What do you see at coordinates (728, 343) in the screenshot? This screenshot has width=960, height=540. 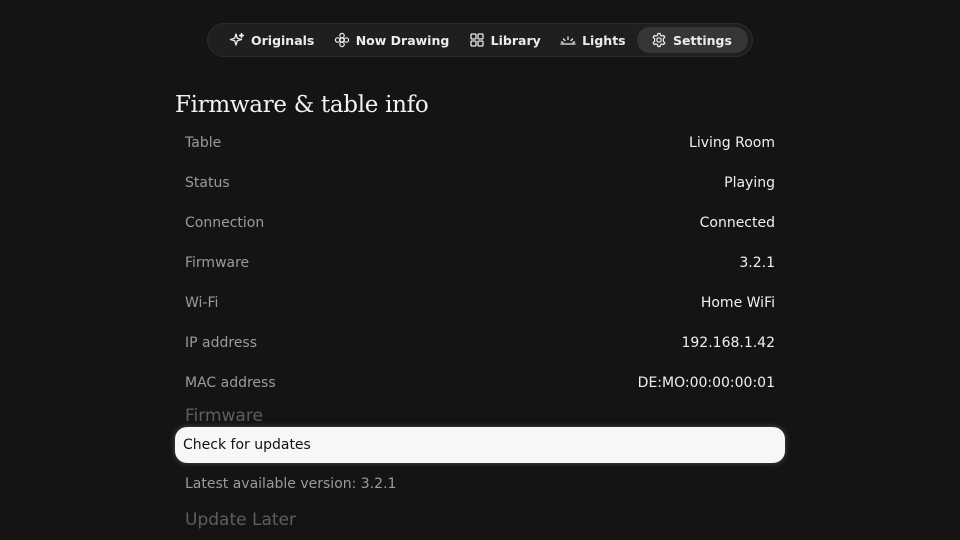 I see `info-value: 192.168.1.42` at bounding box center [728, 343].